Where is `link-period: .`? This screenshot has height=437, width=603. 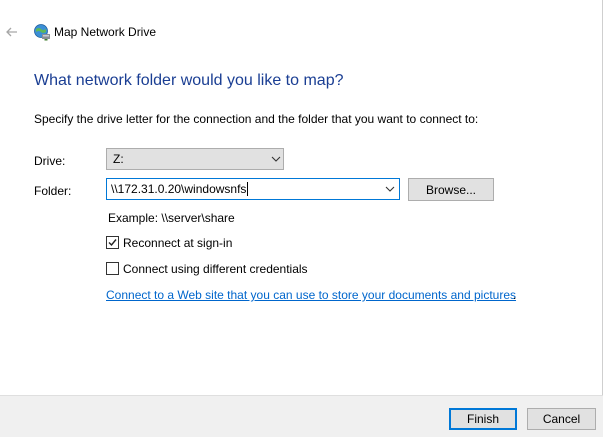
link-period: . is located at coordinates (515, 295).